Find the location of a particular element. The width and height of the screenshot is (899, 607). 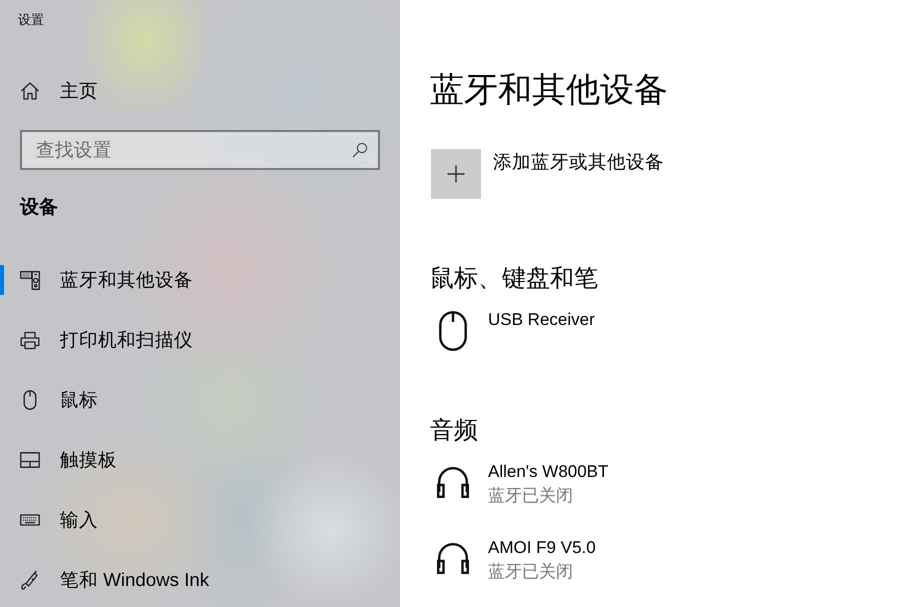

device-name: AMOI F9 V5.0 is located at coordinates (542, 548).